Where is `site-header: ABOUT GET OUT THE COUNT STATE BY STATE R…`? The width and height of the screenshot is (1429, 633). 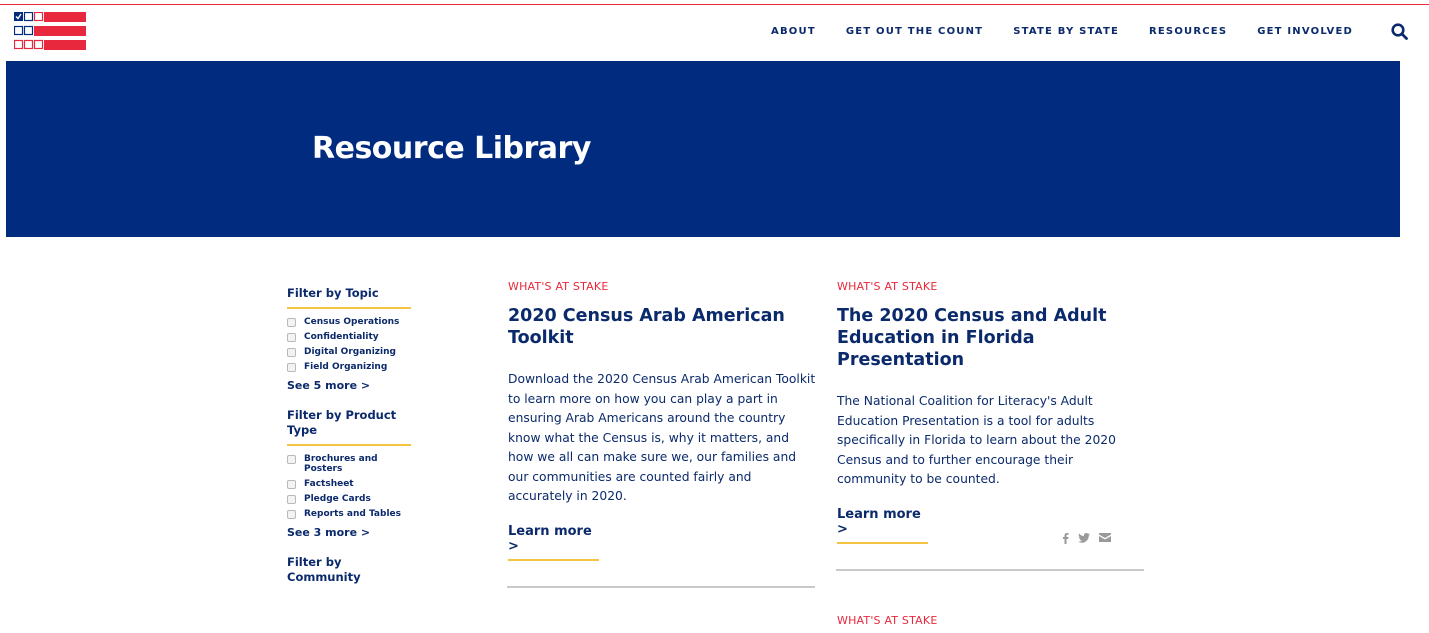
site-header: ABOUT GET OUT THE COUNT STATE BY STATE R… is located at coordinates (714, 33).